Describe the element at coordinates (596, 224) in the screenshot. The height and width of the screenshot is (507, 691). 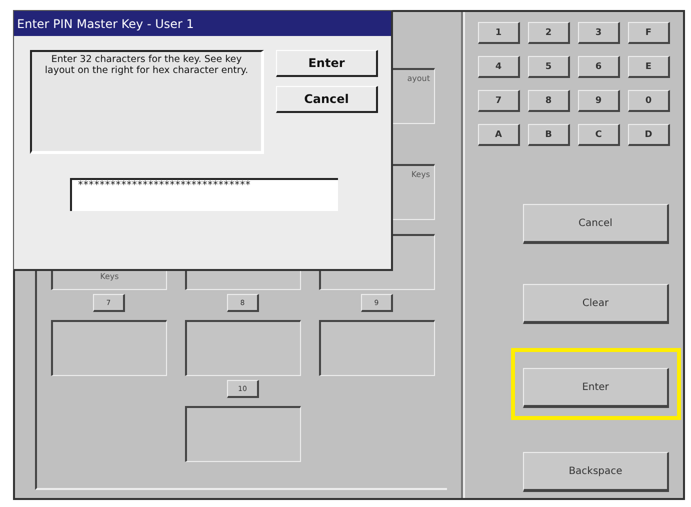
I see `action-button: Cancel` at that location.